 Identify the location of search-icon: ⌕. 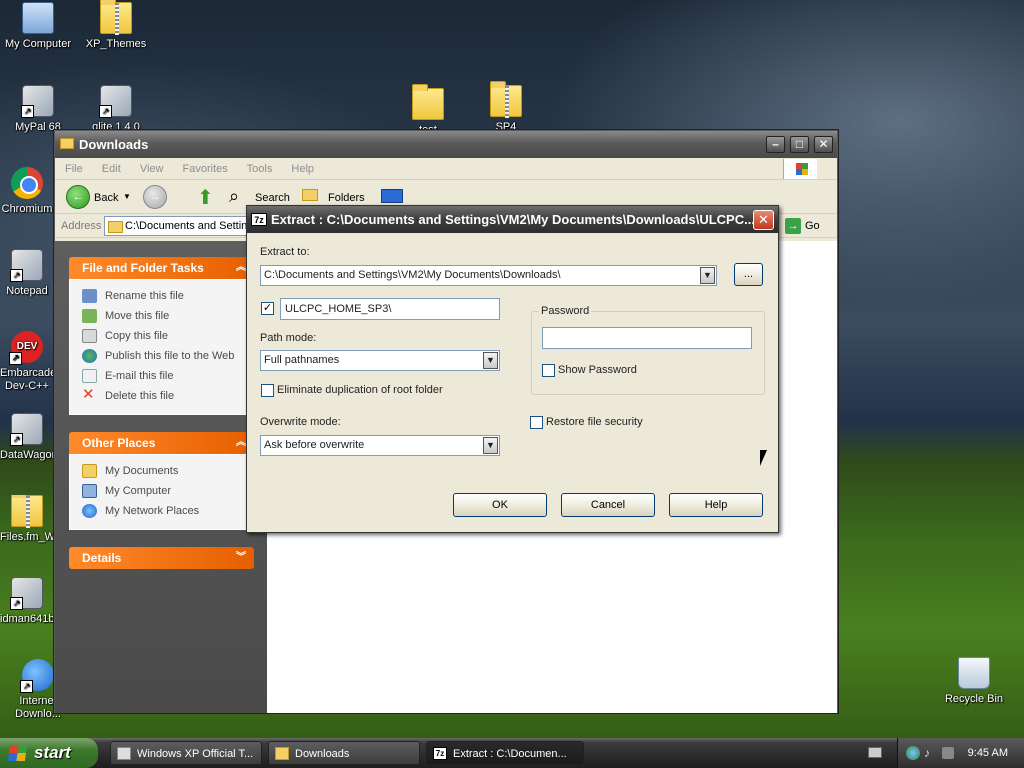
(234, 196).